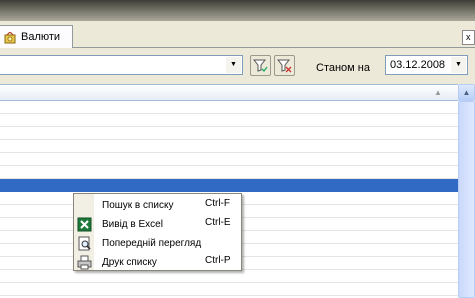  I want to click on filter-icon, so click(260, 65).